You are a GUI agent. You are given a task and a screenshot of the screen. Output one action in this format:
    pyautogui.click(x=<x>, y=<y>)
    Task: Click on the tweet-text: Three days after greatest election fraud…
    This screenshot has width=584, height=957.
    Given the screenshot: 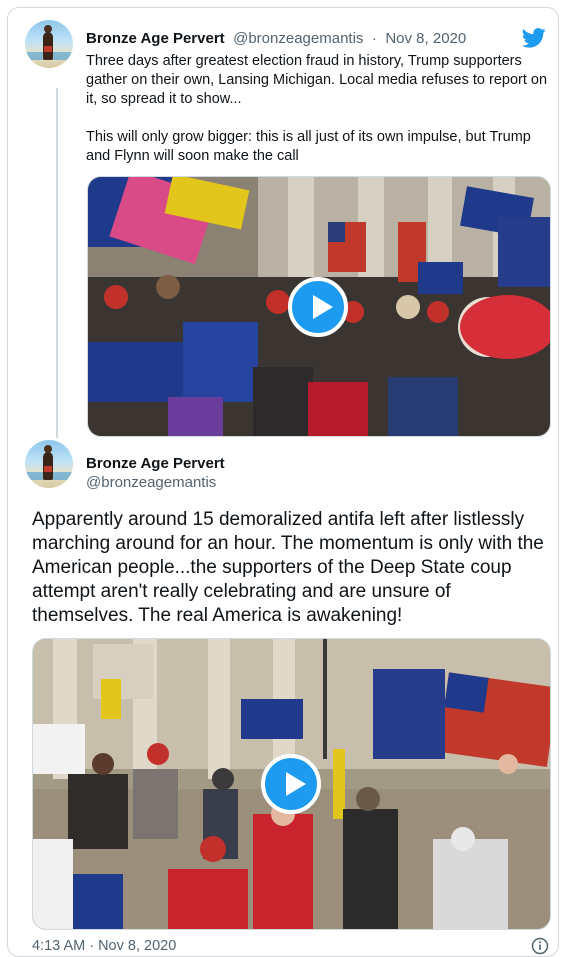 What is the action you would take?
    pyautogui.click(x=317, y=118)
    